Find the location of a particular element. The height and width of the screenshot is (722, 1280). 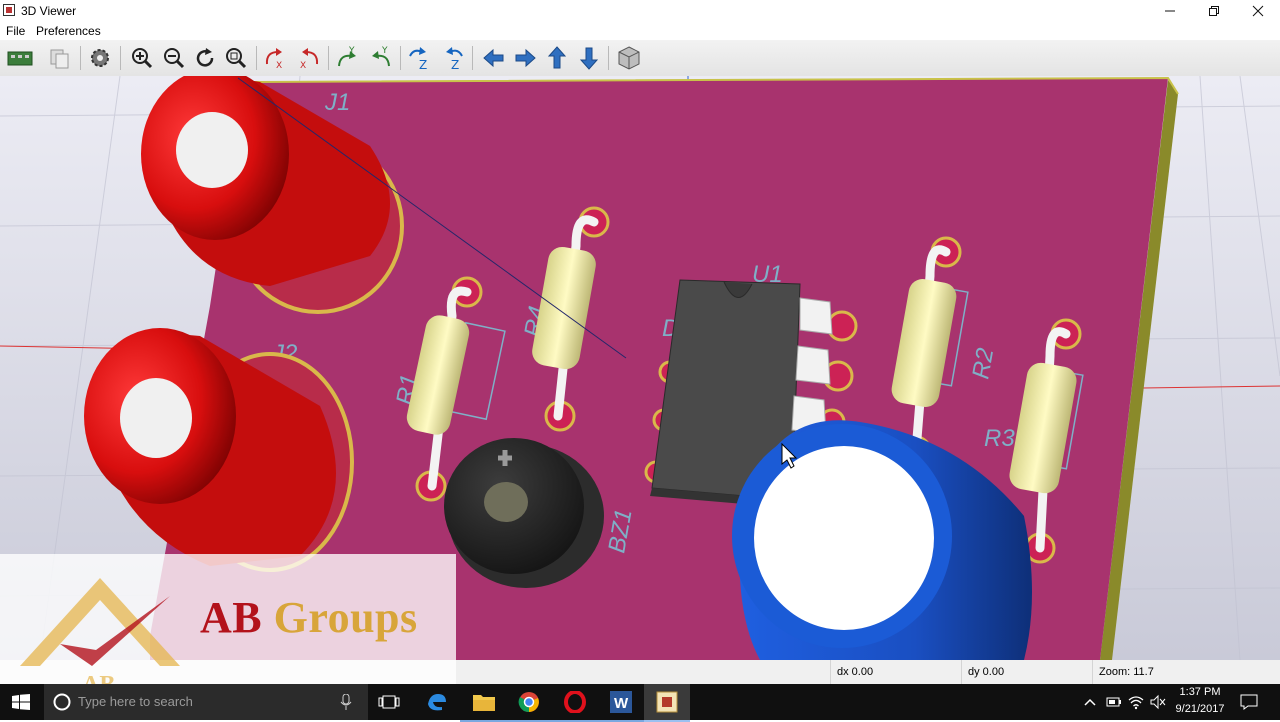

menu-bar: File Preferences is located at coordinates (640, 31).